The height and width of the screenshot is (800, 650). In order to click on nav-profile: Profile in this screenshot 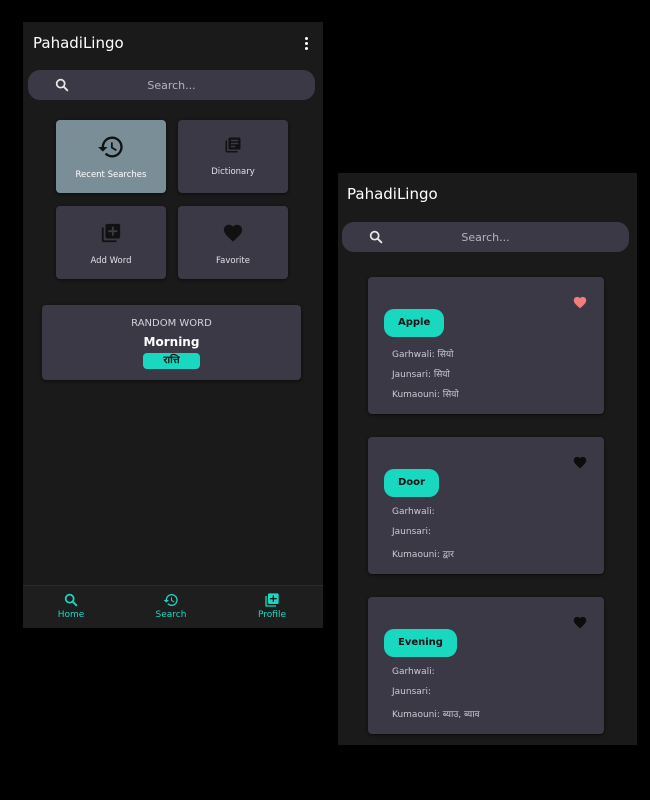, I will do `click(272, 607)`.